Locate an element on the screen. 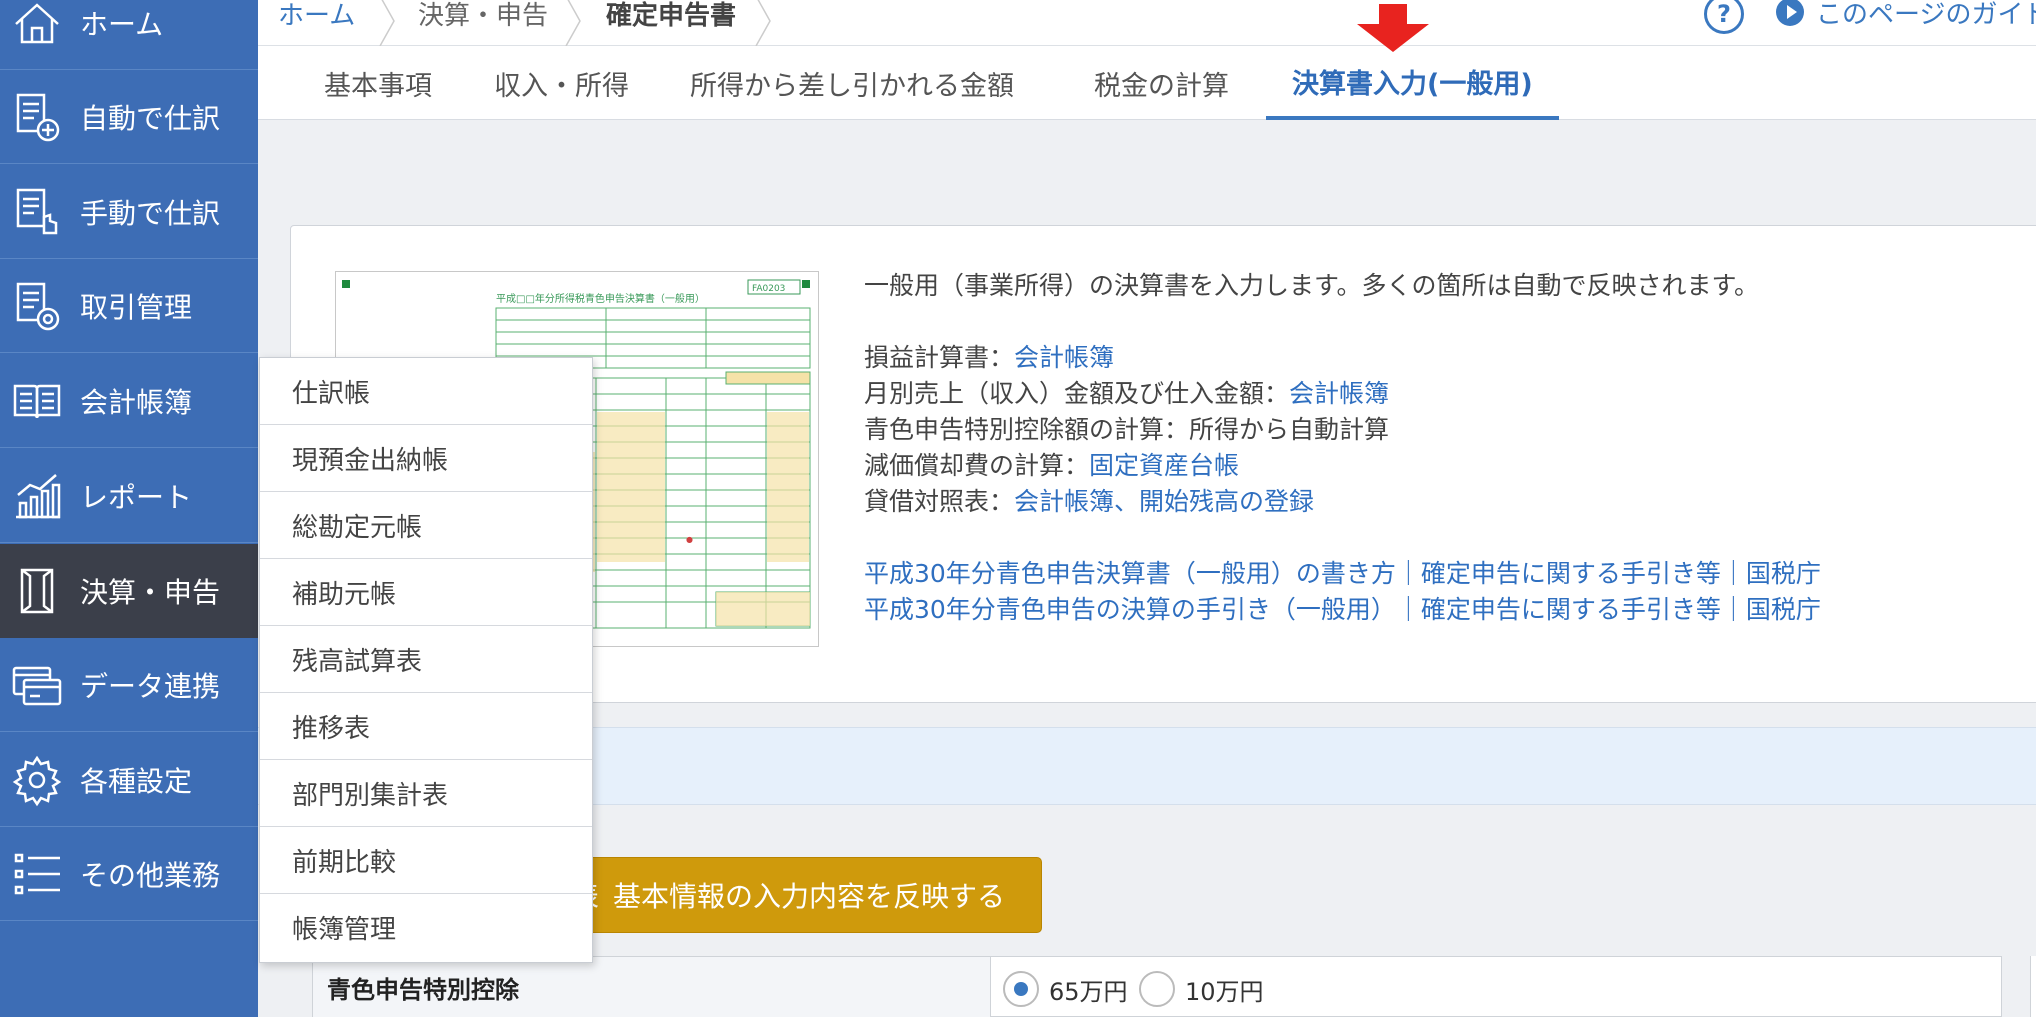 Image resolution: width=2036 pixels, height=1017 pixels. auto-journal-icon is located at coordinates (37, 117).